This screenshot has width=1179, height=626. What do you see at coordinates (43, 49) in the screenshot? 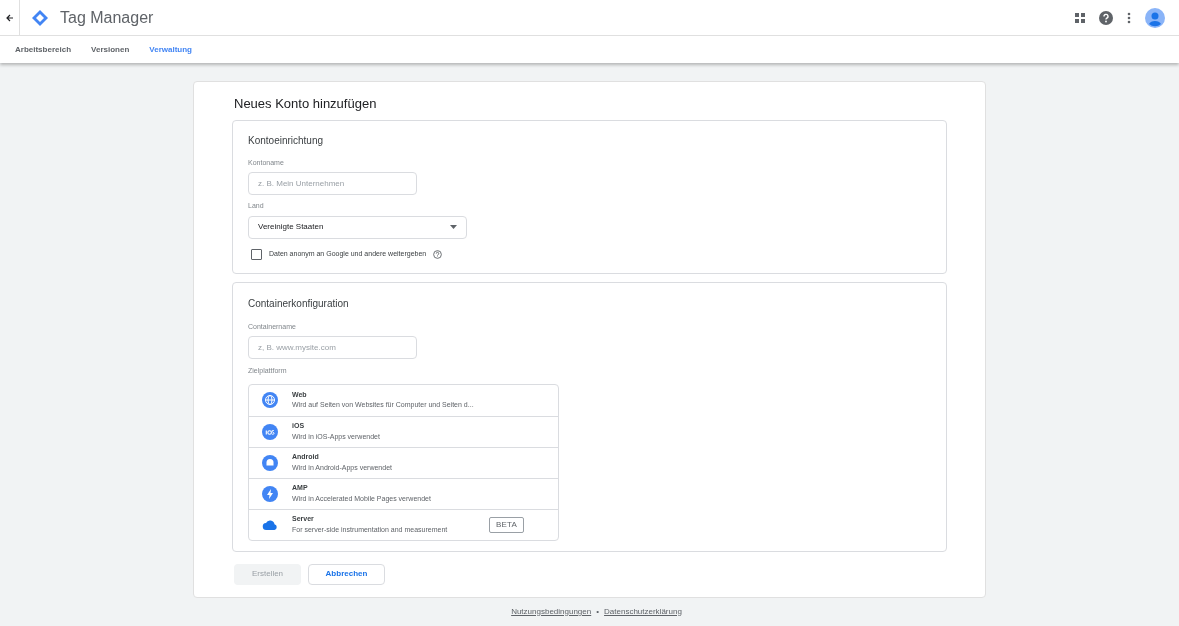
I see `nav-tab: Arbeitsbereich` at bounding box center [43, 49].